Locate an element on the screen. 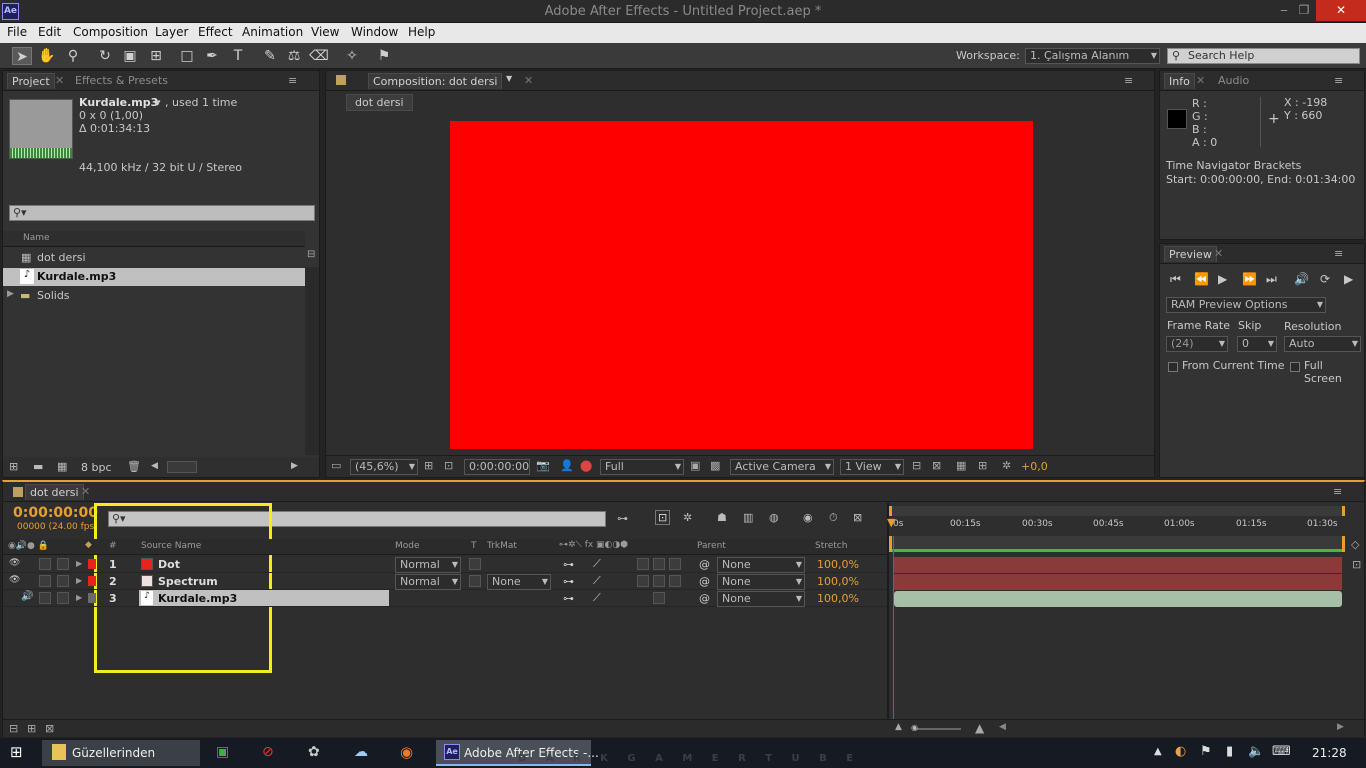  expand-transfer-controls-icon: ⊞ is located at coordinates (31, 728).